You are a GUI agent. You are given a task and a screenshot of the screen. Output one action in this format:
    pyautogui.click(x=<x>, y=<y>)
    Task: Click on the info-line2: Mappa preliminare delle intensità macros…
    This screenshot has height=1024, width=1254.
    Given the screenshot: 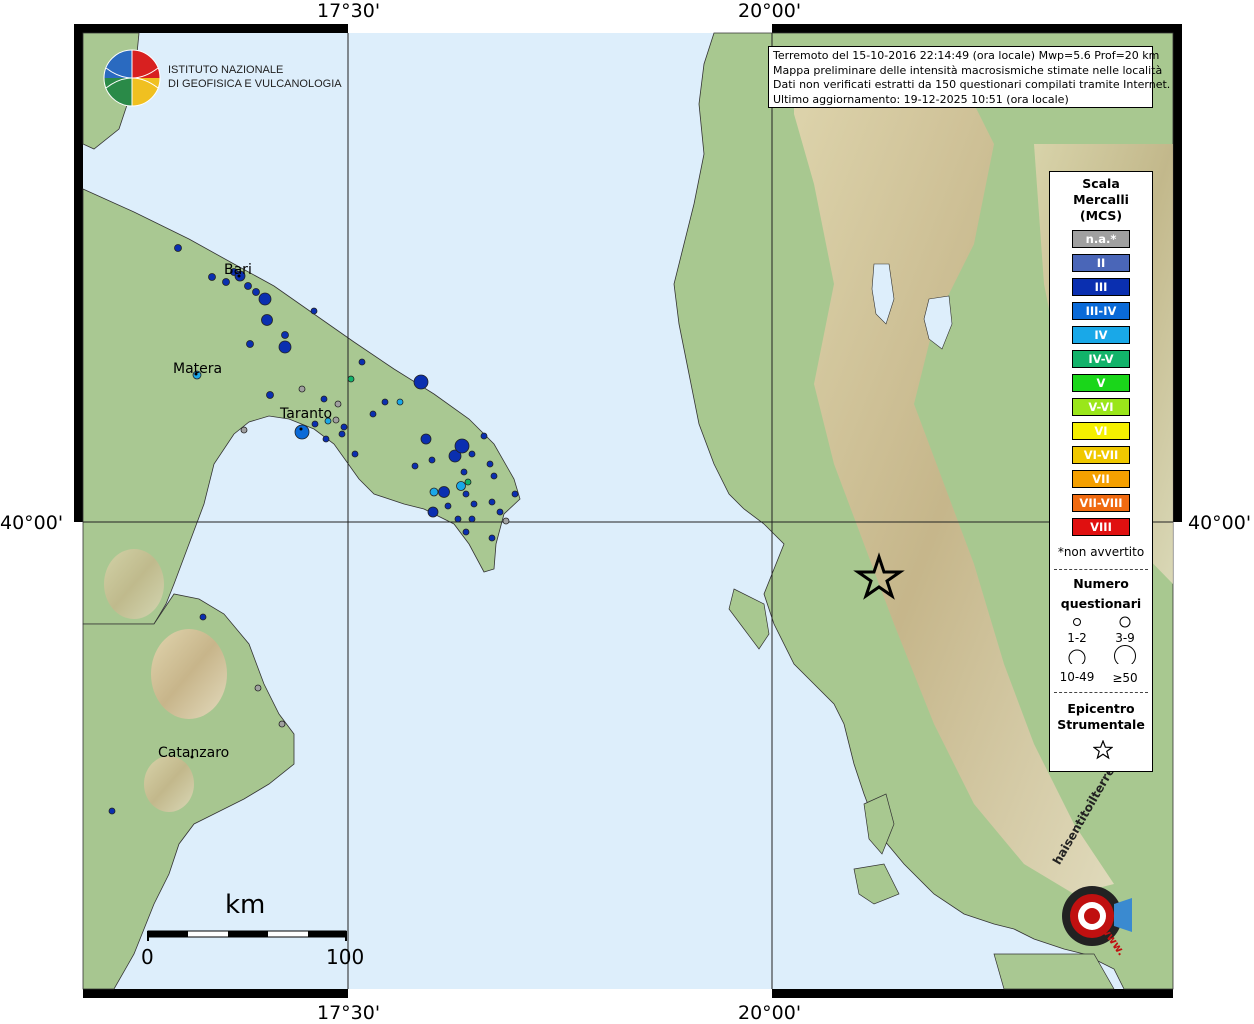 What is the action you would take?
    pyautogui.click(x=968, y=70)
    